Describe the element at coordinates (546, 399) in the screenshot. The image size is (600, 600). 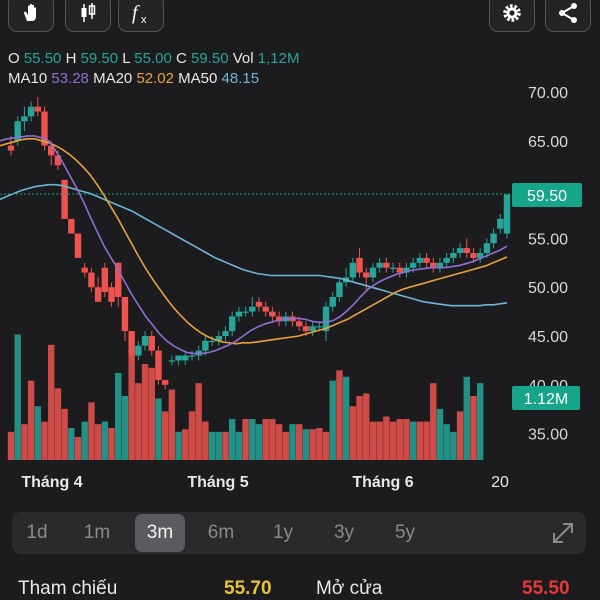
I see `last-volume-label: 1.12M` at that location.